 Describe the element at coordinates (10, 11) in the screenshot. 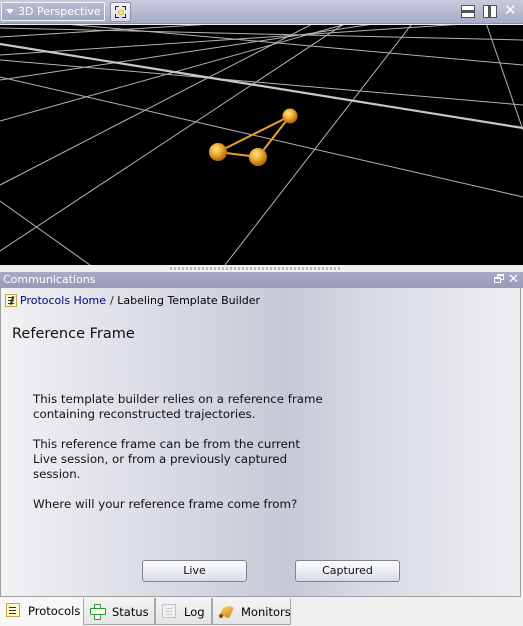

I see `triangle-down-icon` at that location.